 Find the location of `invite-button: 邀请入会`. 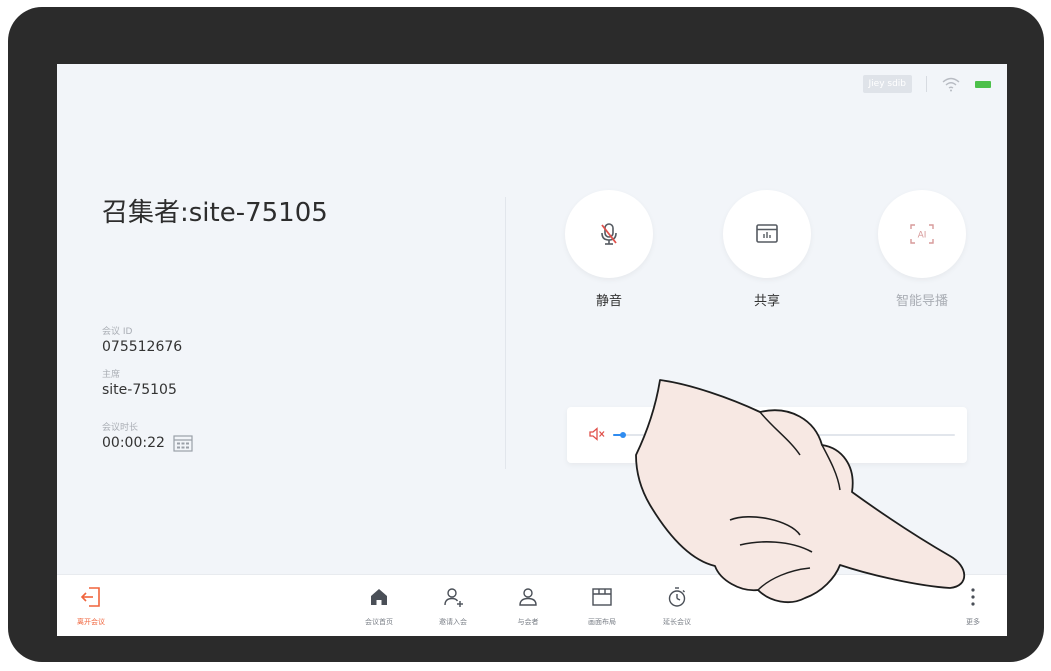

invite-button: 邀请入会 is located at coordinates (453, 606).